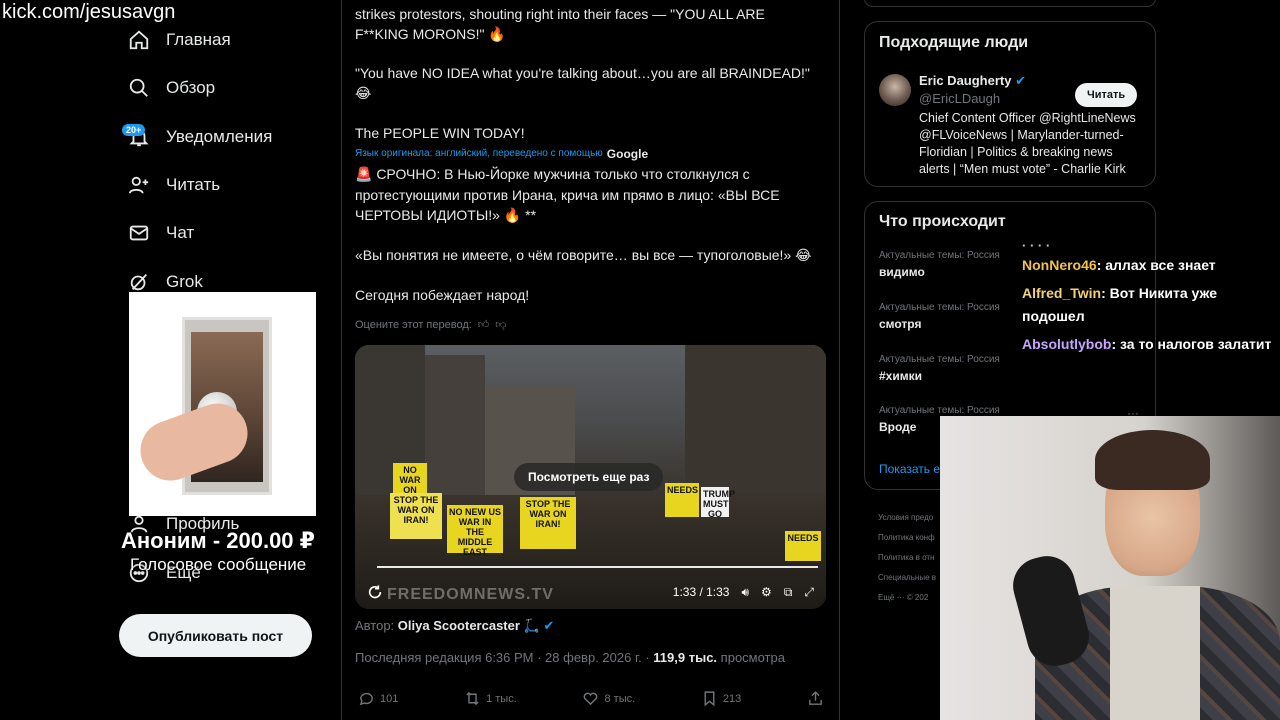 Image resolution: width=1280 pixels, height=720 pixels. Describe the element at coordinates (1156, 265) in the screenshot. I see `chat-text: : аллах все знает` at that location.